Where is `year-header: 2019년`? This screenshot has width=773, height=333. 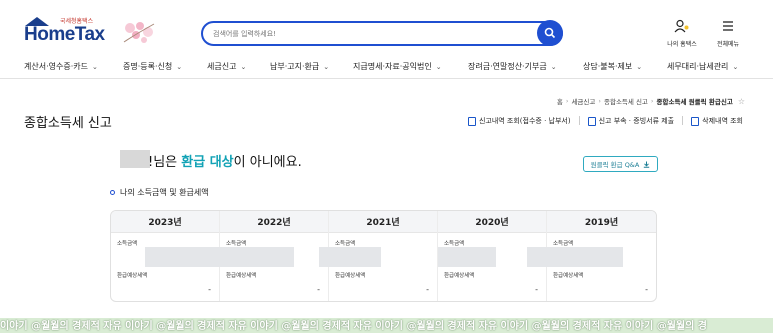 year-header: 2019년 is located at coordinates (601, 222).